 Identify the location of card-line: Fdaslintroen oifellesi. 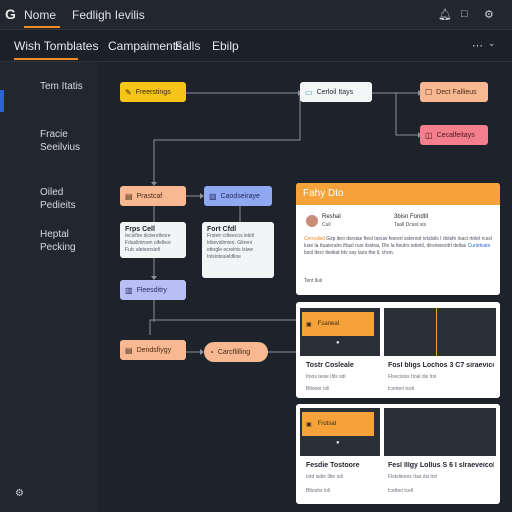
(148, 243).